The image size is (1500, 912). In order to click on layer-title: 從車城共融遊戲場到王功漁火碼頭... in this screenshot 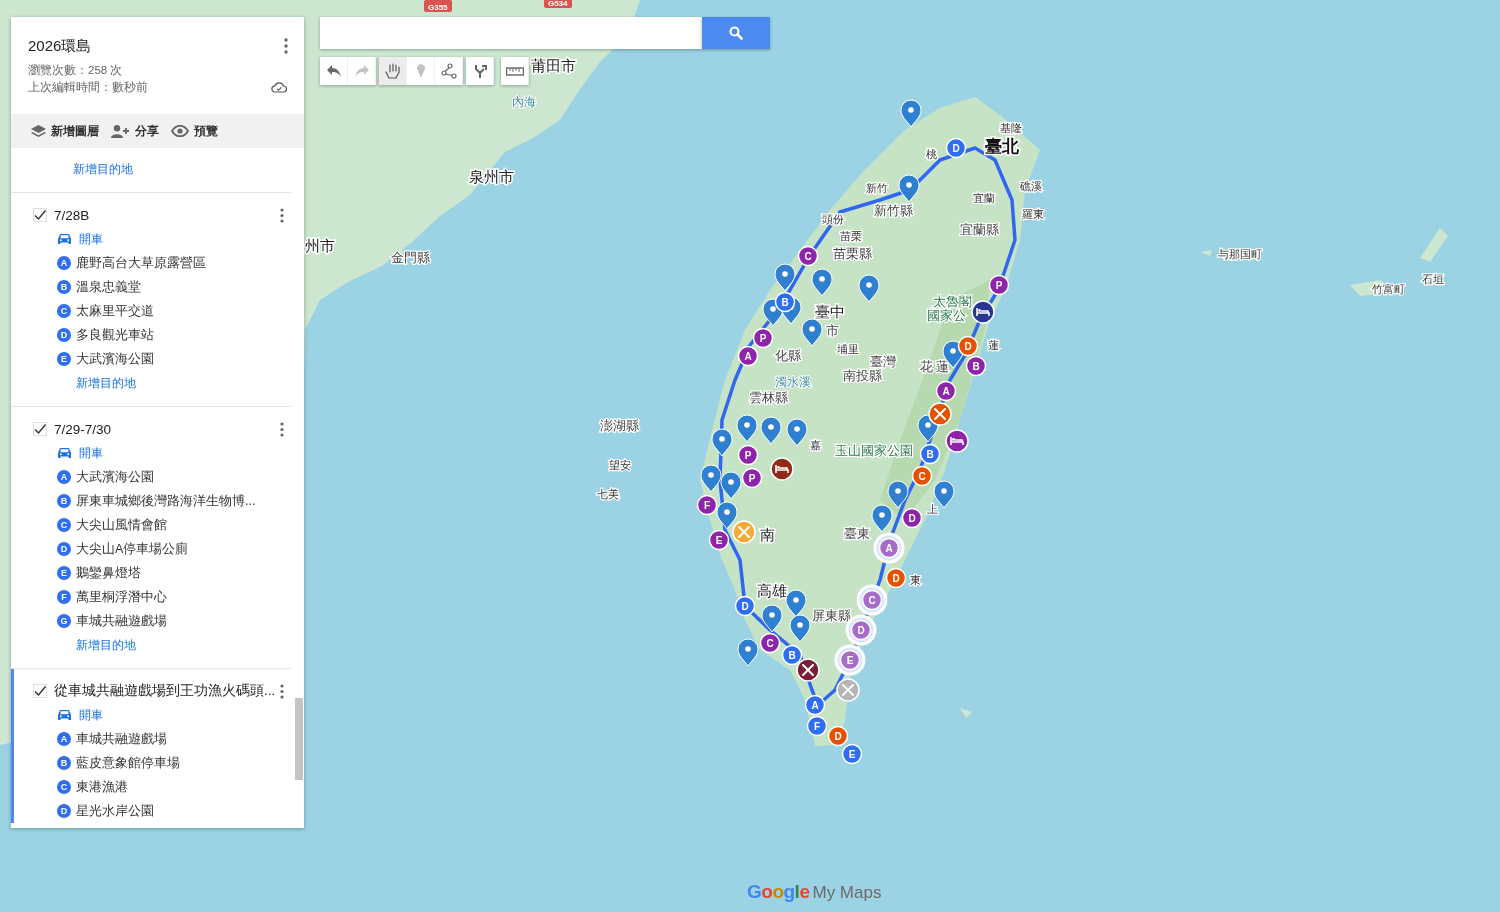, I will do `click(167, 691)`.